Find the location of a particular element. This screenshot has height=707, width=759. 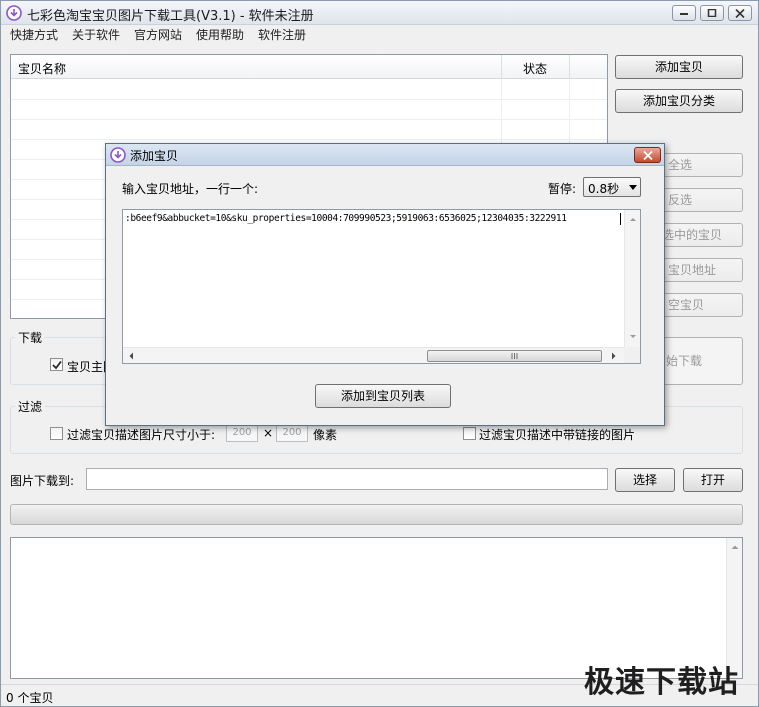

close-button is located at coordinates (740, 13).